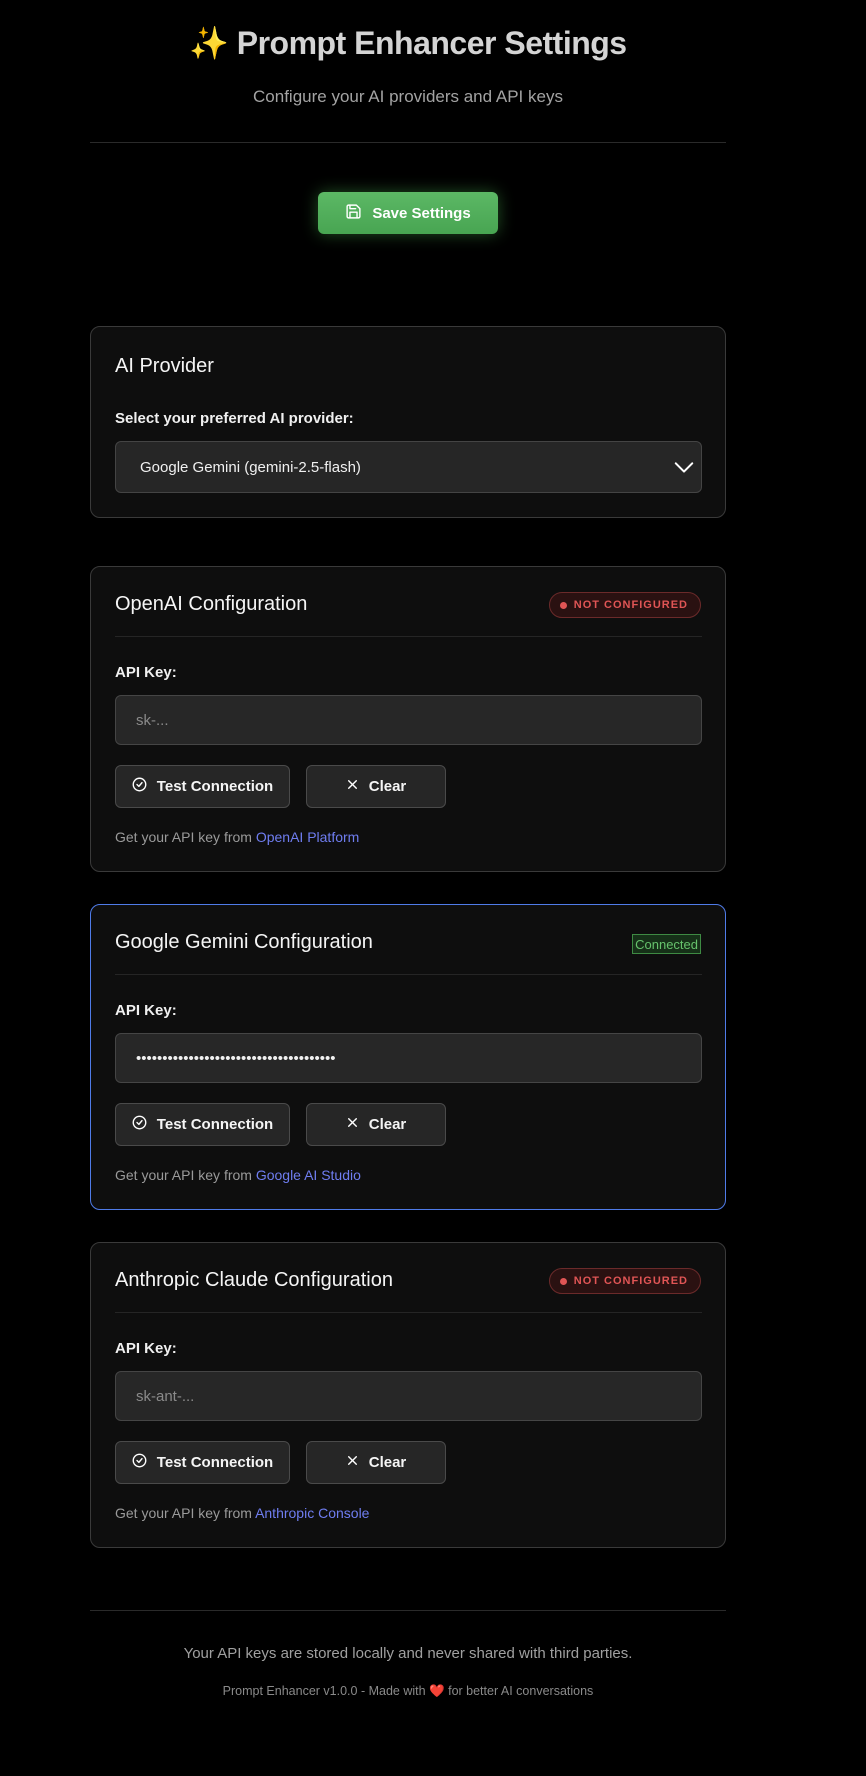 The width and height of the screenshot is (866, 1776). What do you see at coordinates (308, 1175) in the screenshot?
I see `google-ai-studio-link: Google AI Studio` at bounding box center [308, 1175].